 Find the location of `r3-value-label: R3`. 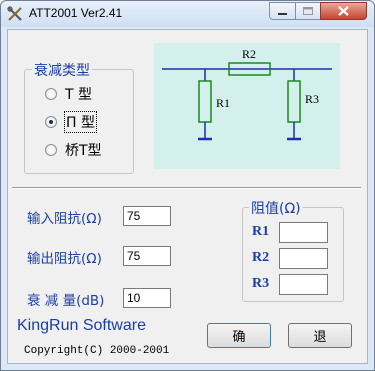

r3-value-label: R3 is located at coordinates (261, 283).